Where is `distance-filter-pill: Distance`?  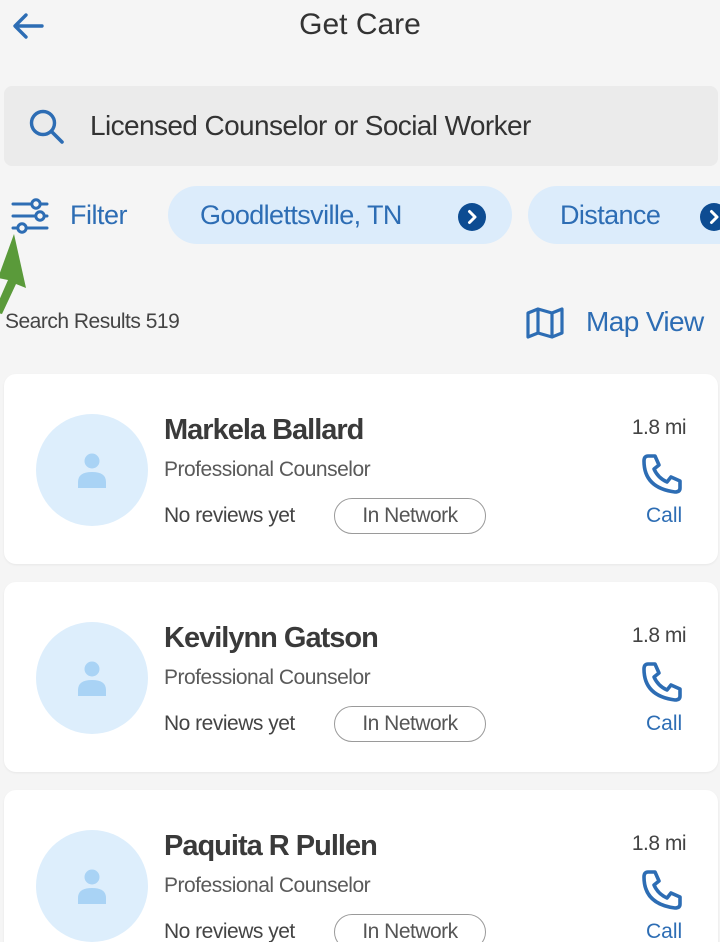 distance-filter-pill: Distance is located at coordinates (624, 215).